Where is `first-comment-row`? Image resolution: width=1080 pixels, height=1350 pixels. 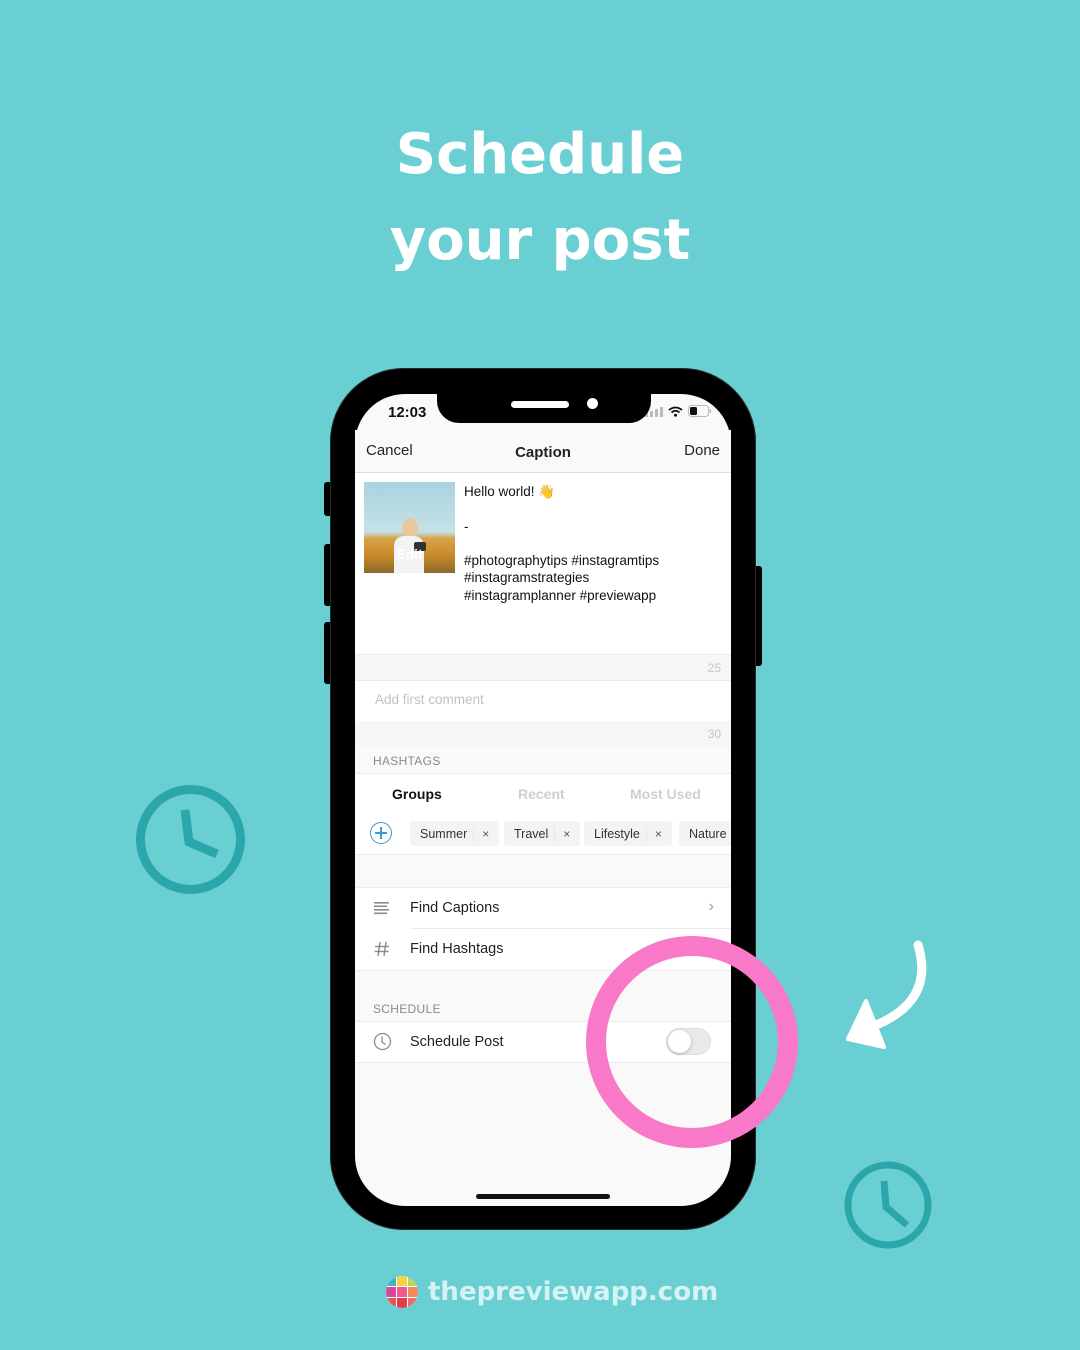 first-comment-row is located at coordinates (543, 701).